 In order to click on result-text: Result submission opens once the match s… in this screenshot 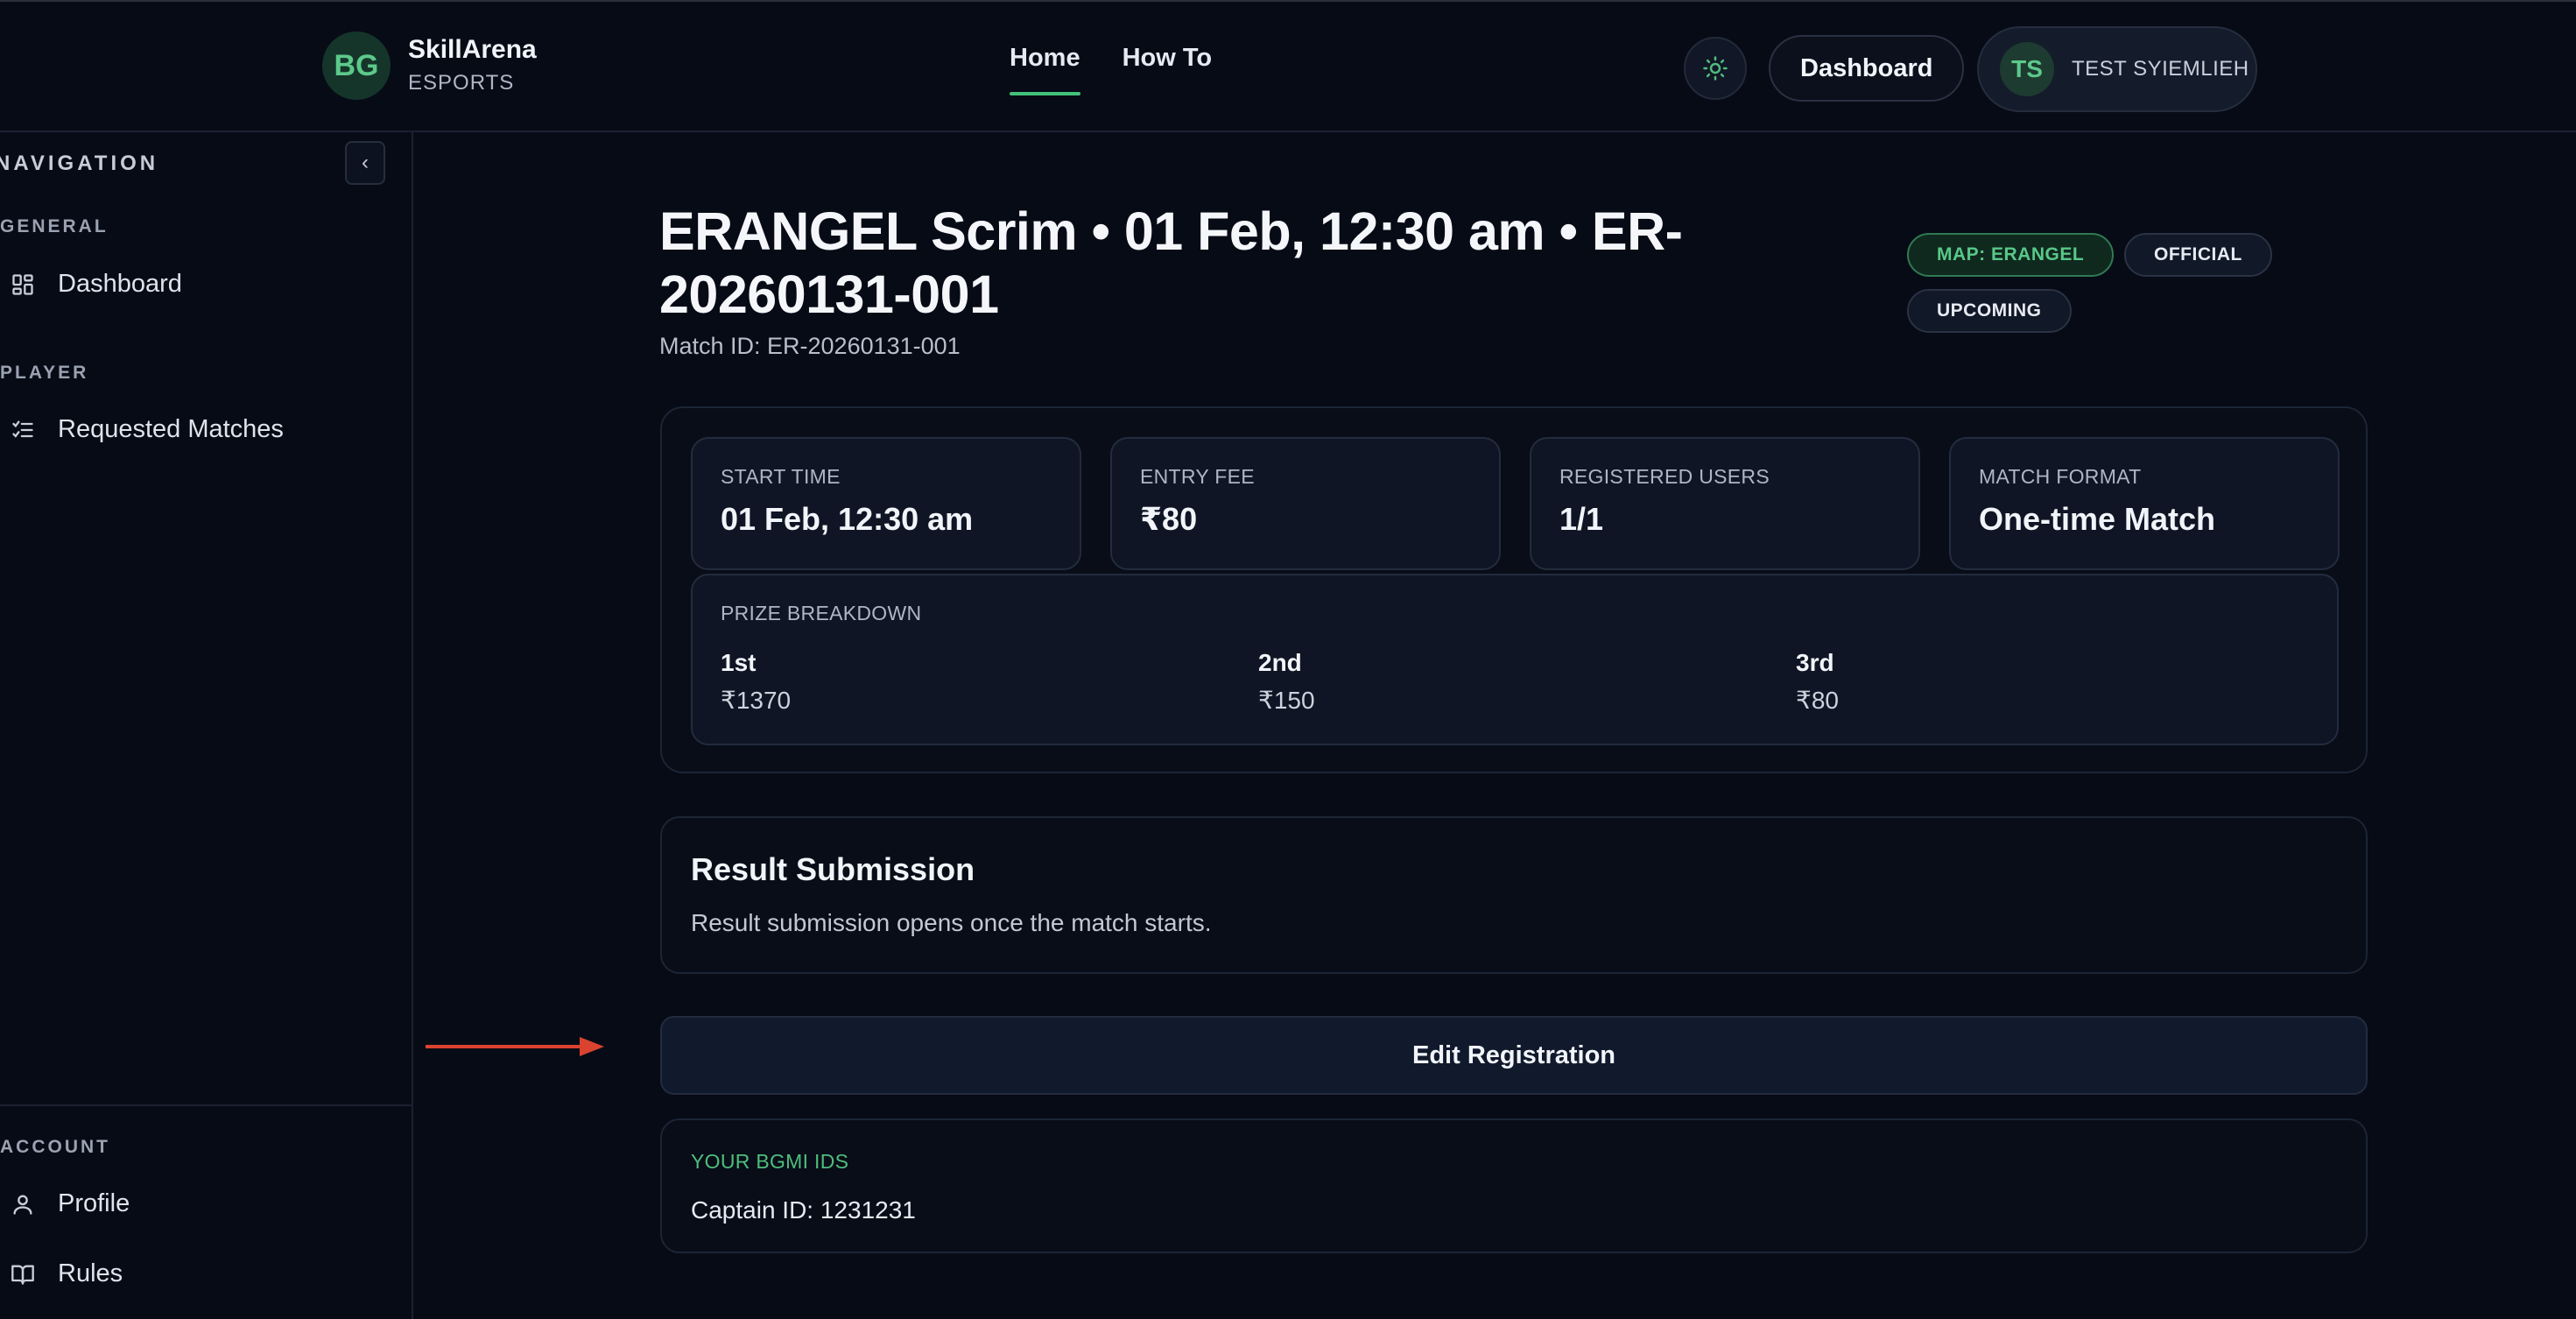, I will do `click(951, 922)`.